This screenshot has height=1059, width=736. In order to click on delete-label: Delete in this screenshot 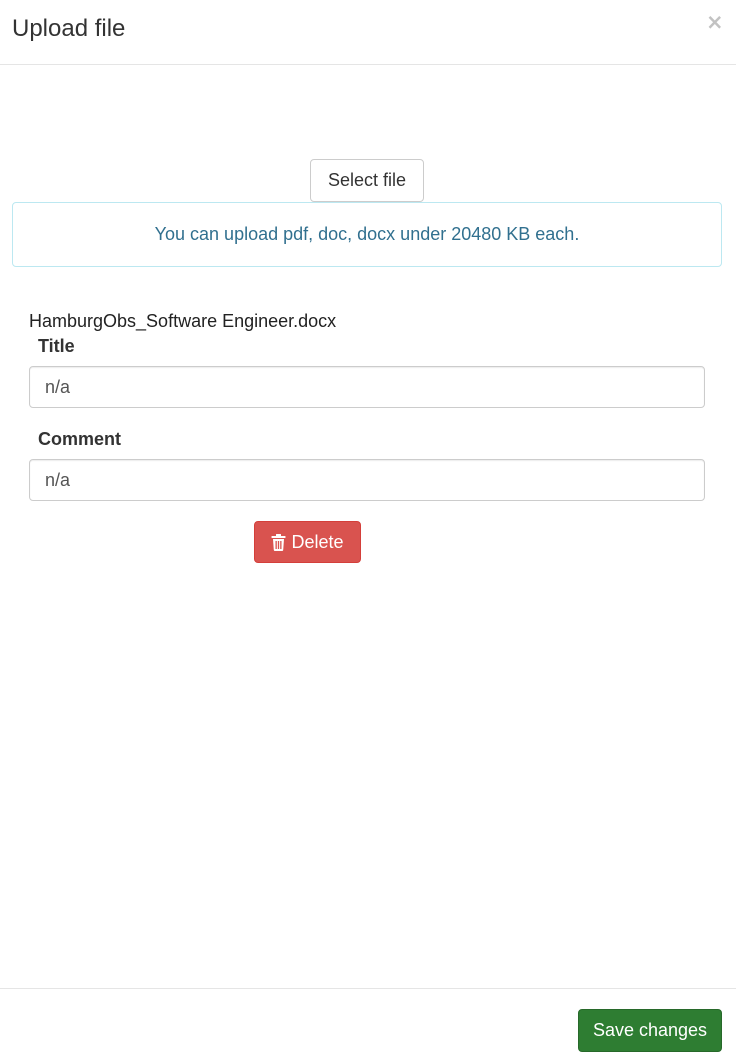, I will do `click(317, 541)`.